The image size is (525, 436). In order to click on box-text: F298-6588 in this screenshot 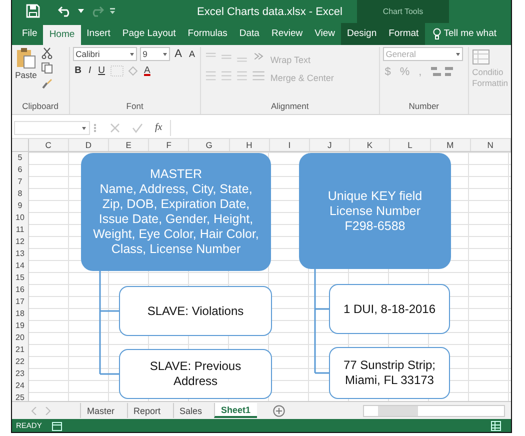, I will do `click(375, 226)`.